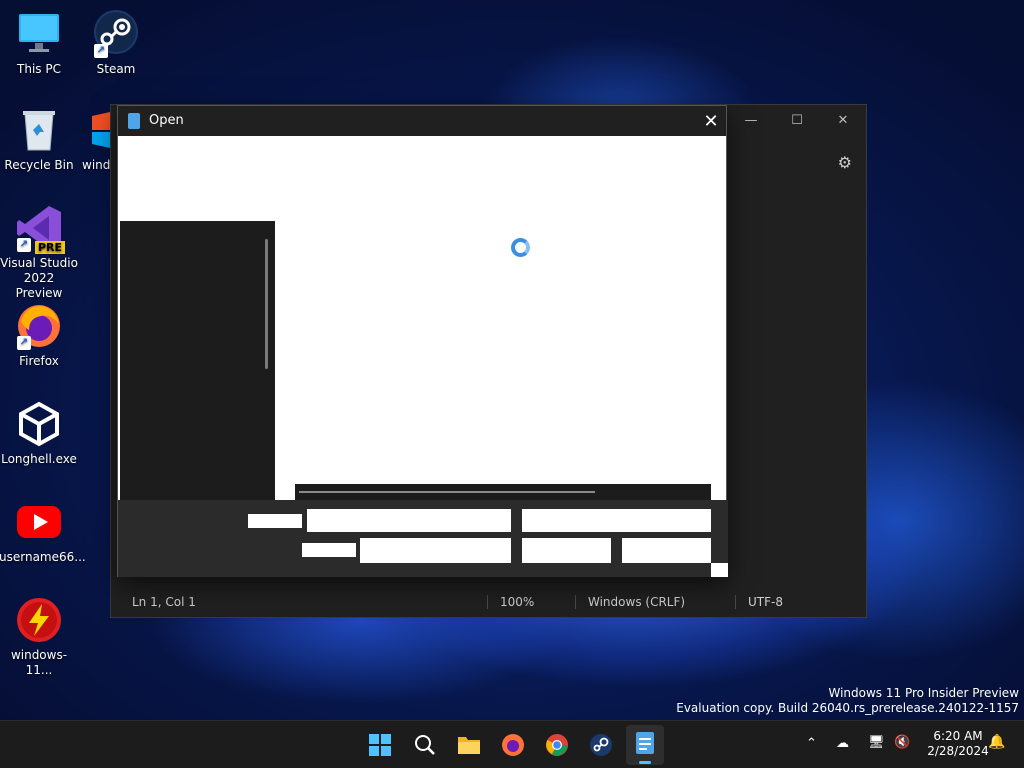  I want to click on watermark-line: Windows 11 Pro Insider Preview, so click(923, 693).